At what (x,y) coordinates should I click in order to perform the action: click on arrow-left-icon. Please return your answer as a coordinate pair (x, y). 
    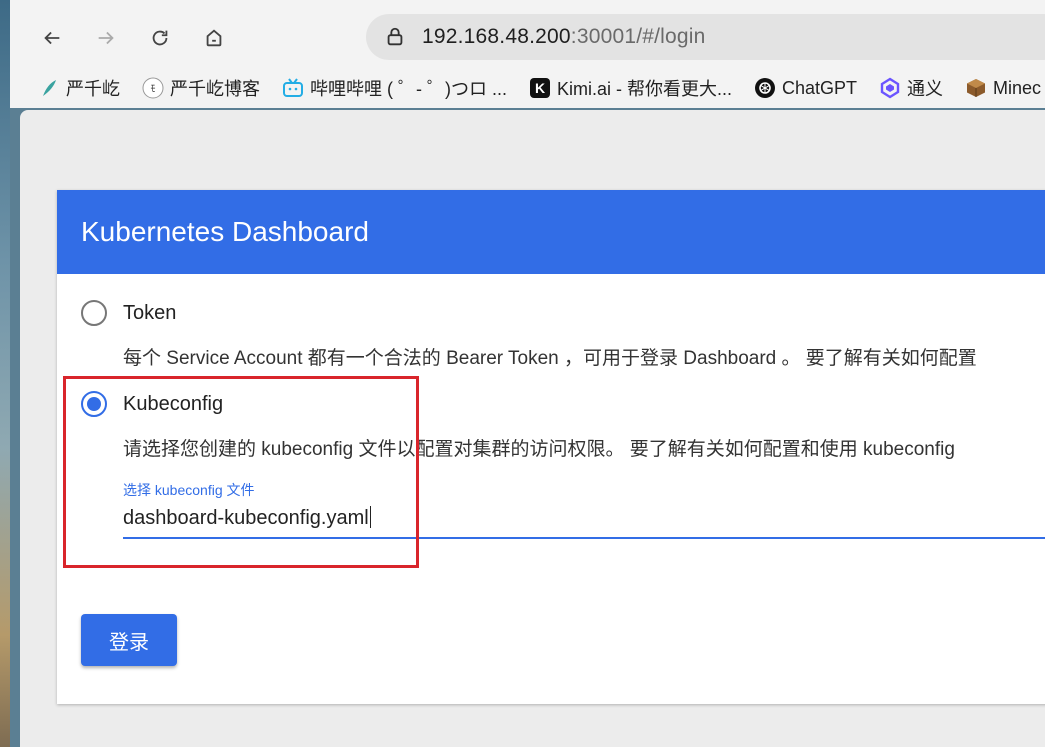
    Looking at the image, I should click on (52, 38).